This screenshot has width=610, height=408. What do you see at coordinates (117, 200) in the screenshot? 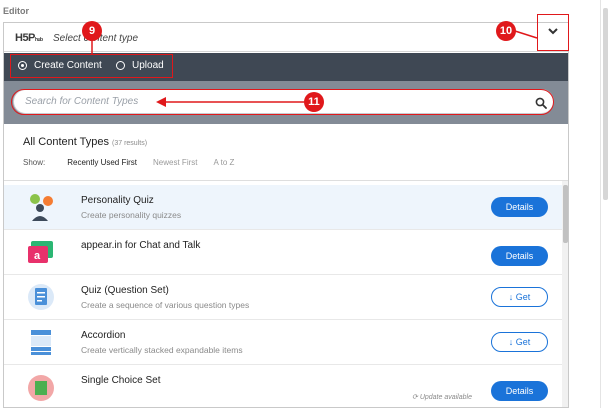
I see `content-type-title: Personality Quiz` at bounding box center [117, 200].